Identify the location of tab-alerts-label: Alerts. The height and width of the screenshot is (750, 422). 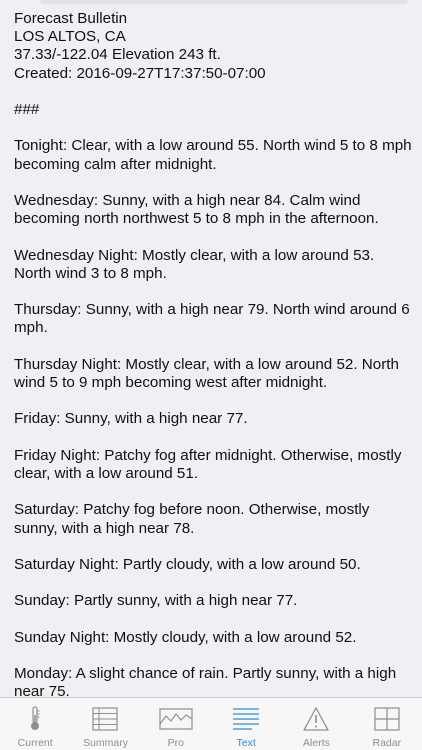
(316, 743).